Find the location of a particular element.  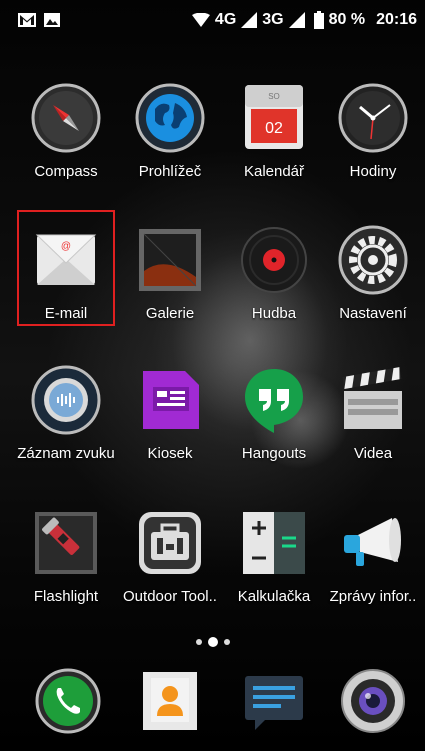

clock-icon is located at coordinates (373, 118).